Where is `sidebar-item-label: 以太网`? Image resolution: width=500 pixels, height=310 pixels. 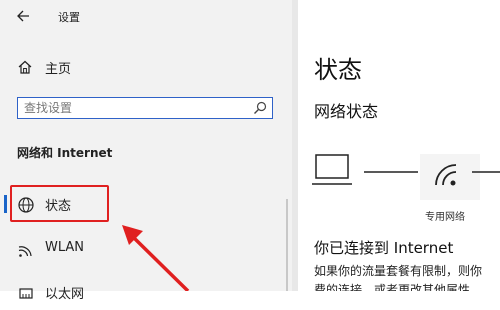 sidebar-item-label: 以太网 is located at coordinates (65, 294).